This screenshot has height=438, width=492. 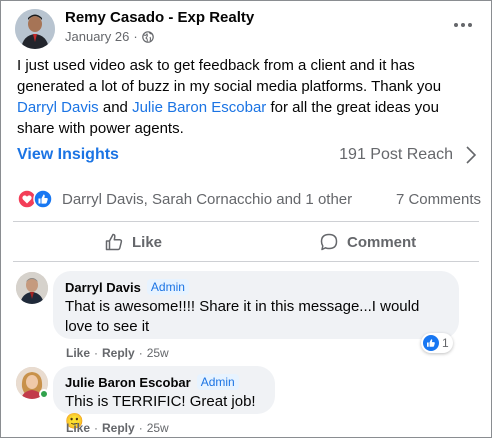 I want to click on thumbs-up-icon, so click(x=114, y=242).